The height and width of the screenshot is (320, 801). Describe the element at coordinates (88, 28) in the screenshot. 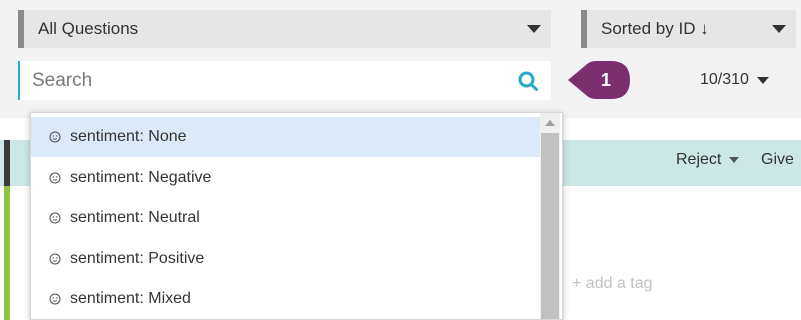

I see `question-filter-label: All Questions` at that location.